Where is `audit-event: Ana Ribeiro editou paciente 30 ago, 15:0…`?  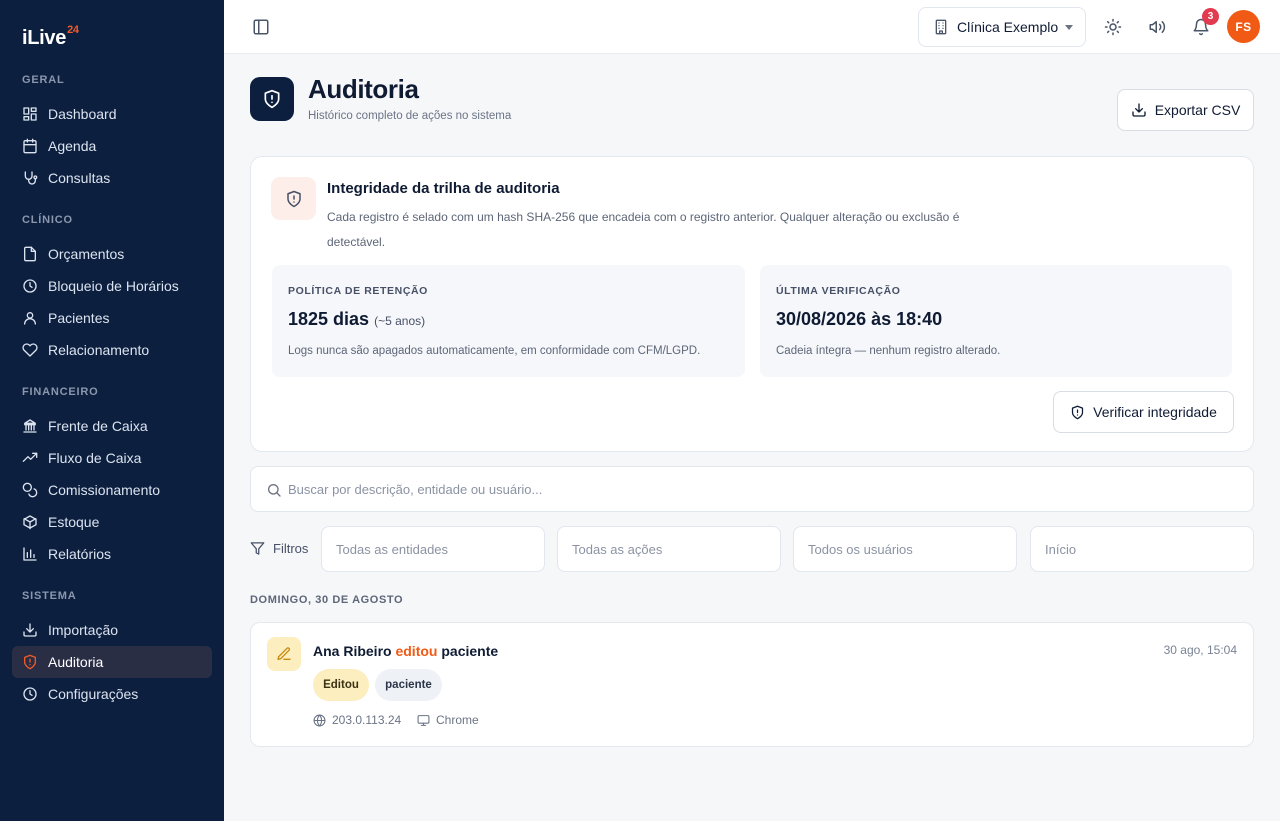
audit-event: Ana Ribeiro editou paciente 30 ago, 15:0… is located at coordinates (752, 684).